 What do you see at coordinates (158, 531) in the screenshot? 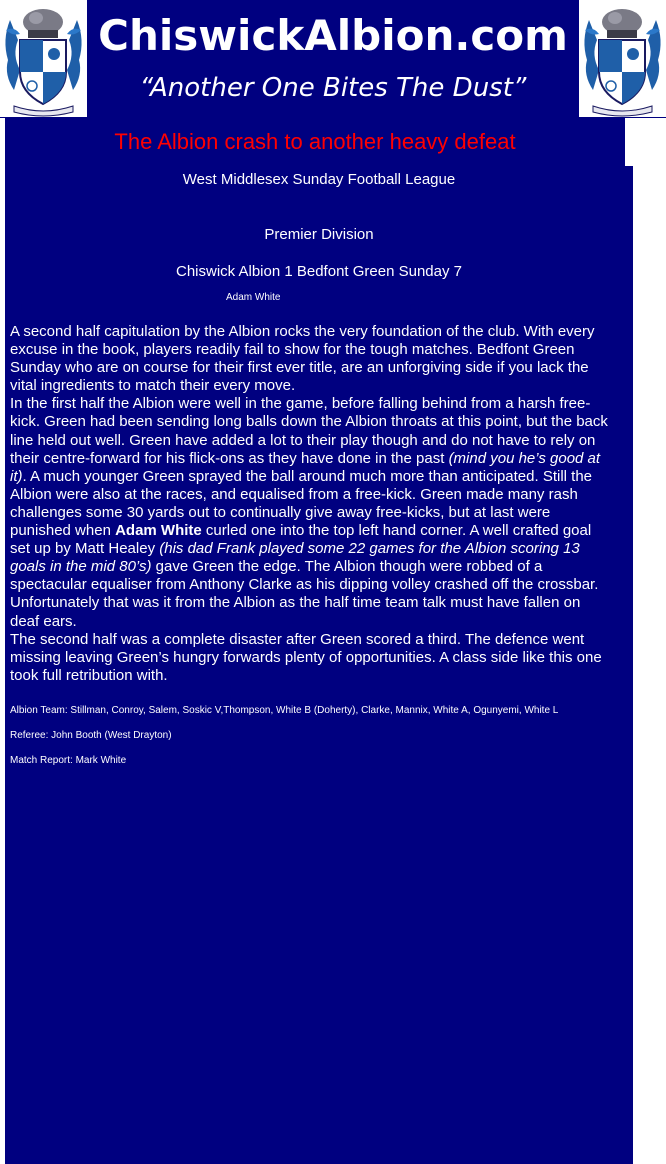
I see `goal-scorer: Adam White` at bounding box center [158, 531].